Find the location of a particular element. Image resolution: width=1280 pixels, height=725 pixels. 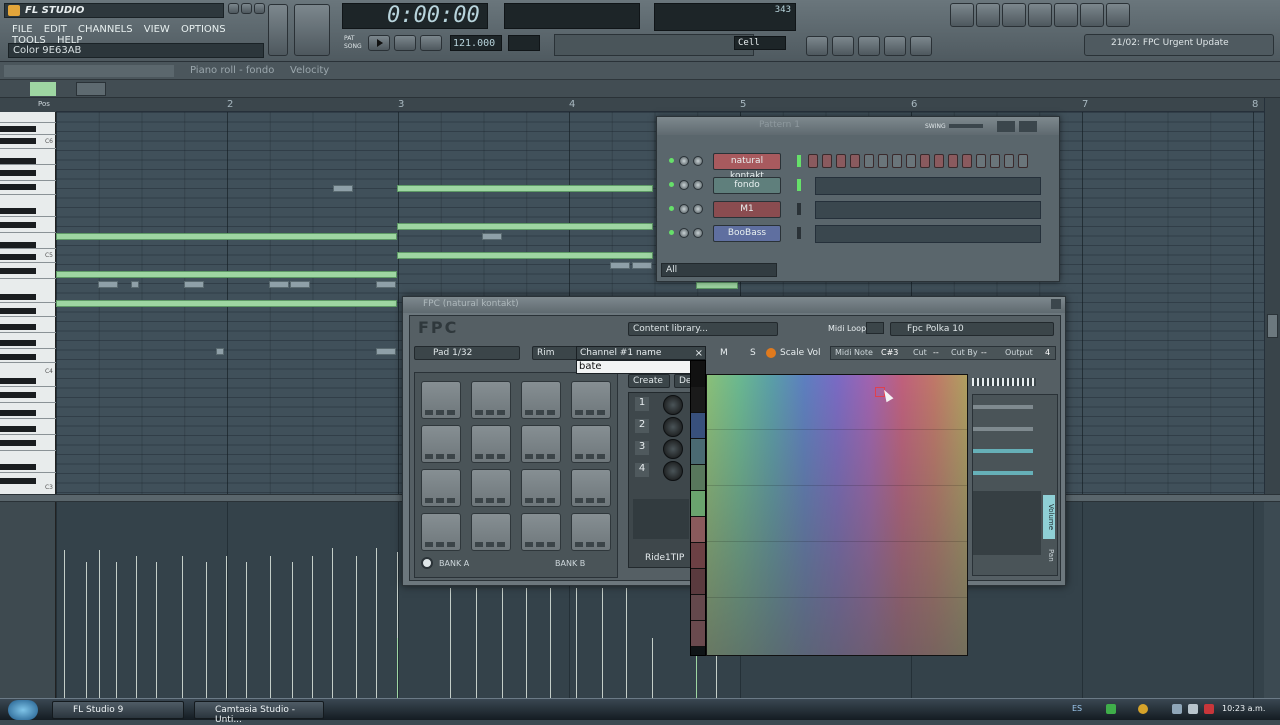

tools-icon is located at coordinates (1040, 15).